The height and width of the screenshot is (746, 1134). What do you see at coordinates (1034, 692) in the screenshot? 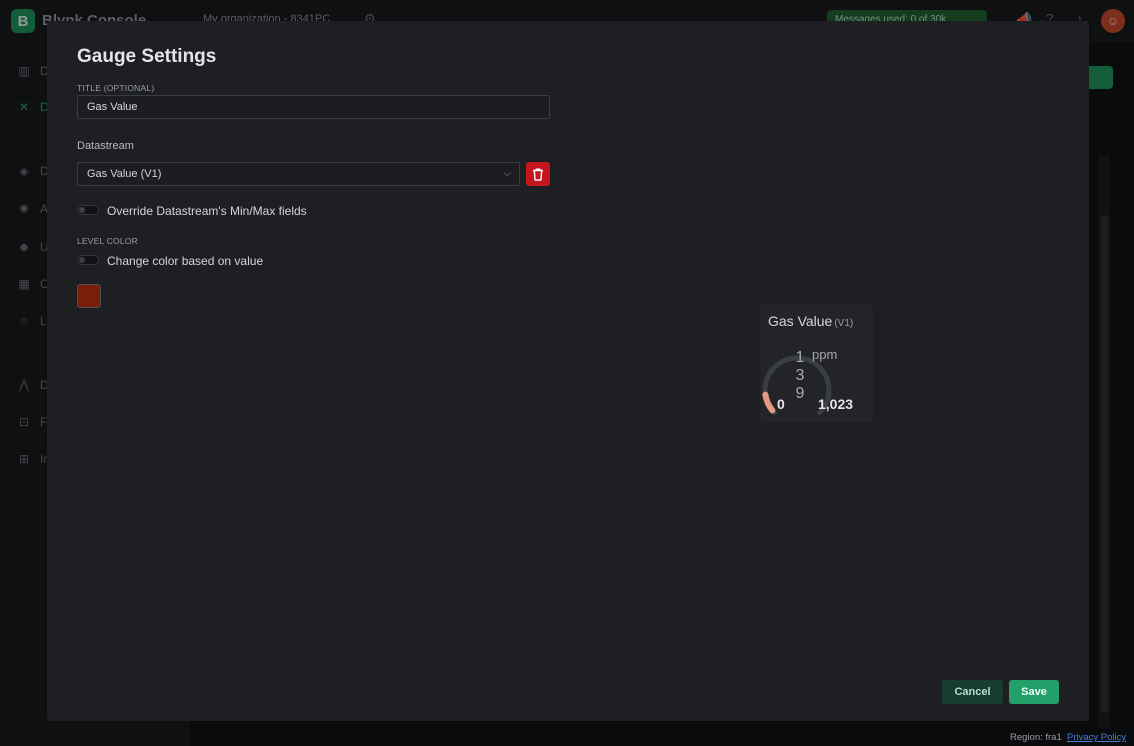
I see `save-button: Save` at bounding box center [1034, 692].